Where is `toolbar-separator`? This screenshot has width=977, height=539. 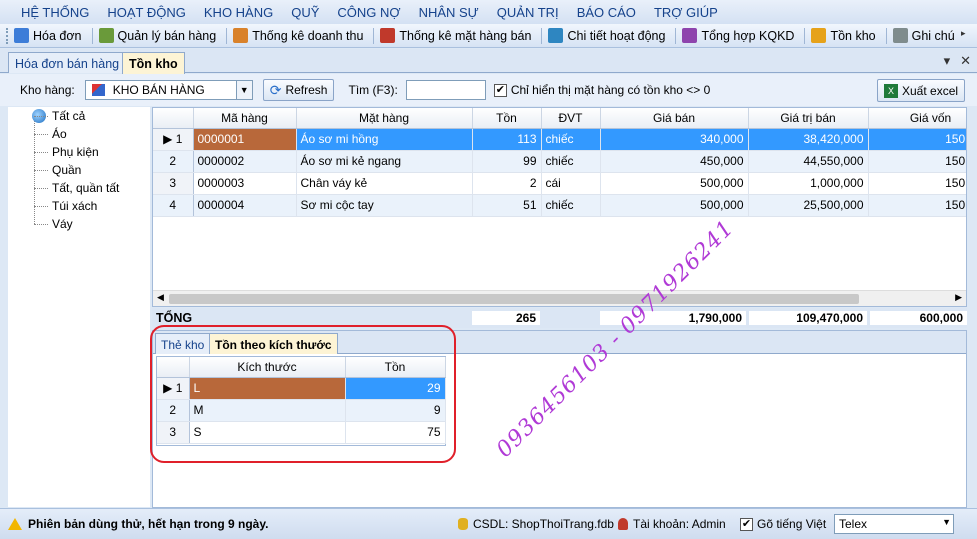 toolbar-separator is located at coordinates (374, 35).